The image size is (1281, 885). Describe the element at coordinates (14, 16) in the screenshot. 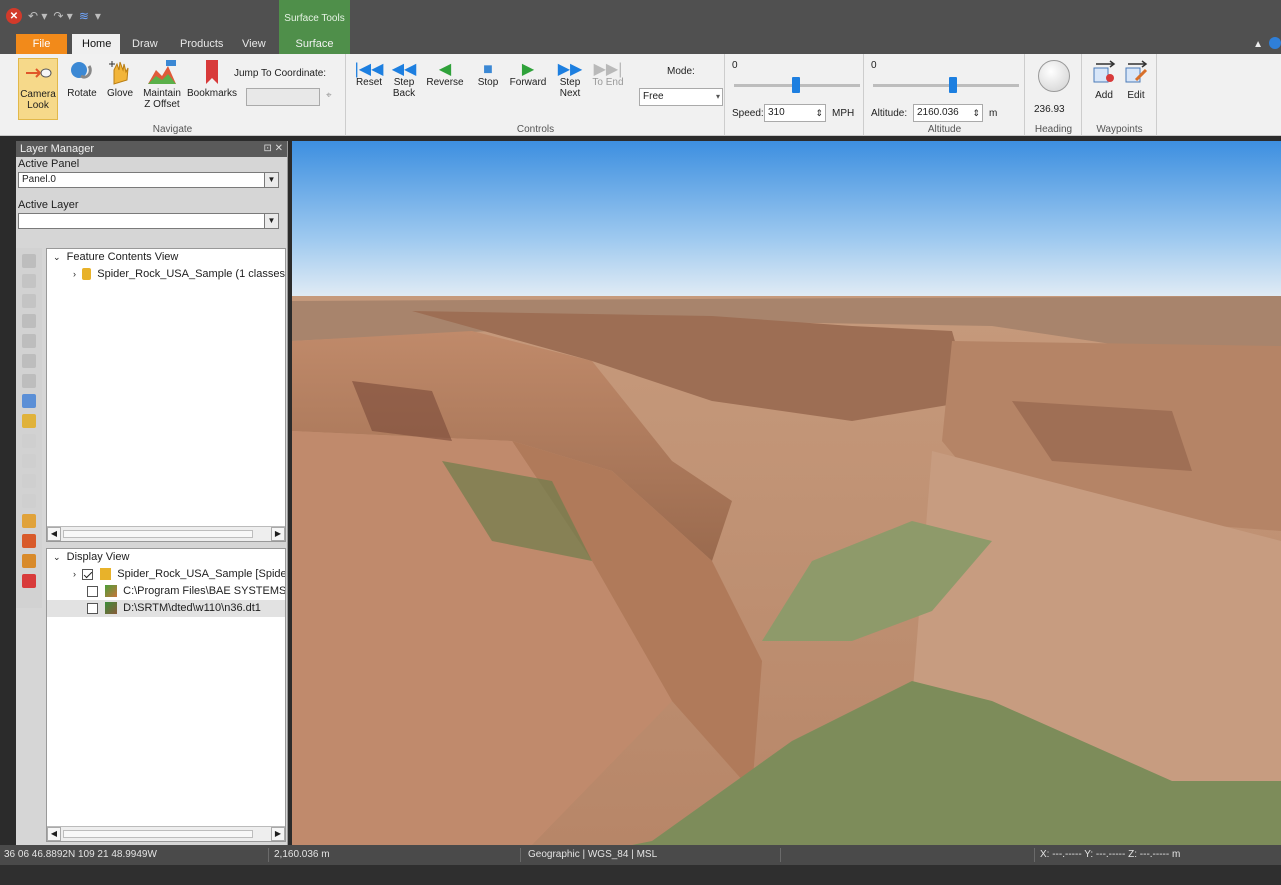

I see `app-logo-icon: ✕` at that location.